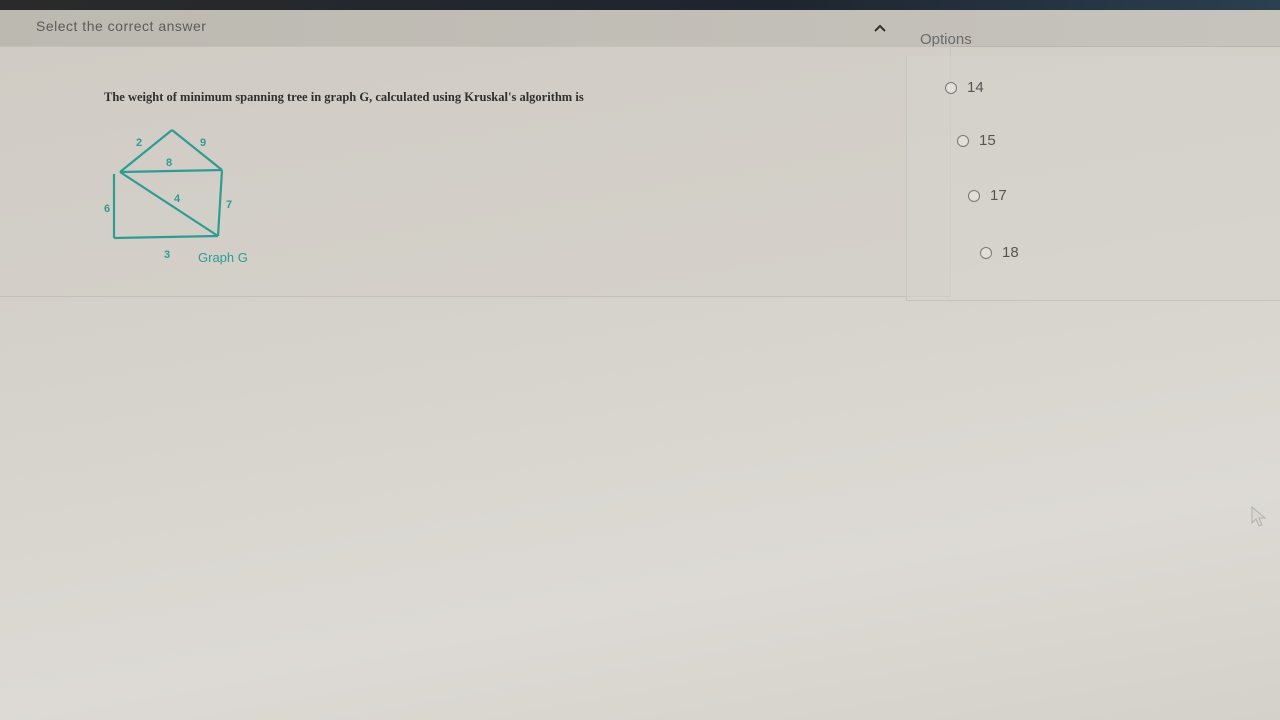 The height and width of the screenshot is (720, 1280). Describe the element at coordinates (998, 195) in the screenshot. I see `option-label: 17` at that location.